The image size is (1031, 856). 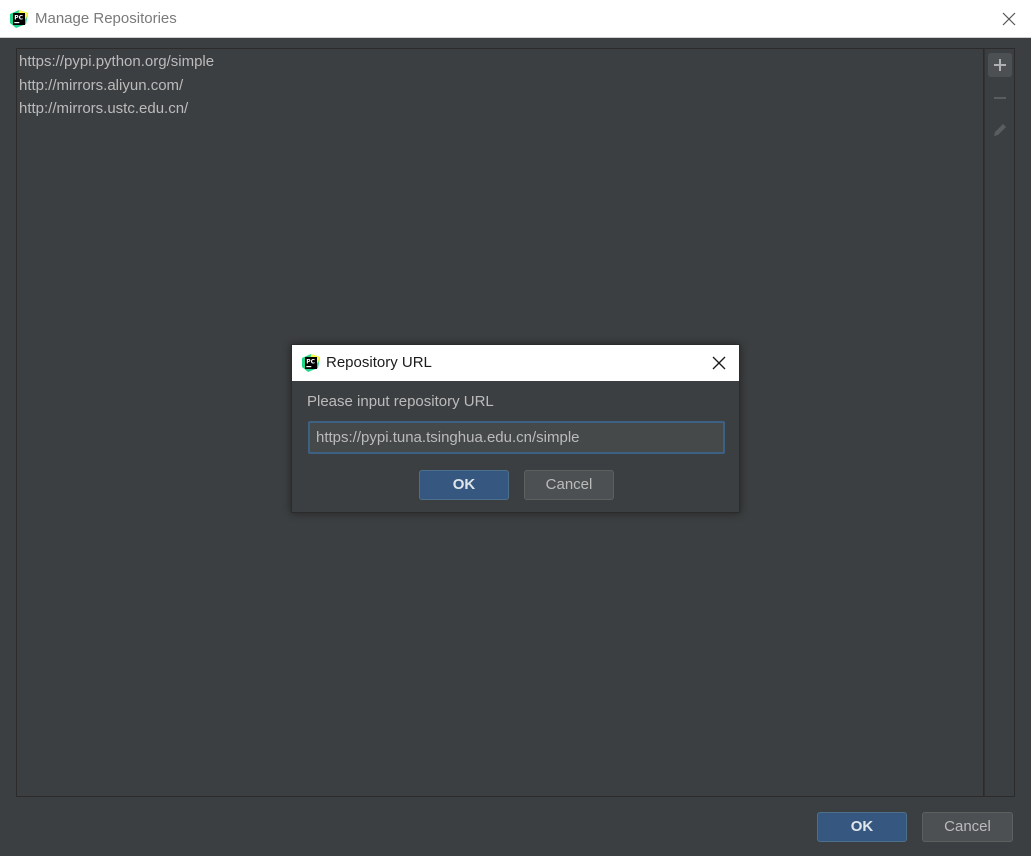 I want to click on pencil-icon, so click(x=1000, y=130).